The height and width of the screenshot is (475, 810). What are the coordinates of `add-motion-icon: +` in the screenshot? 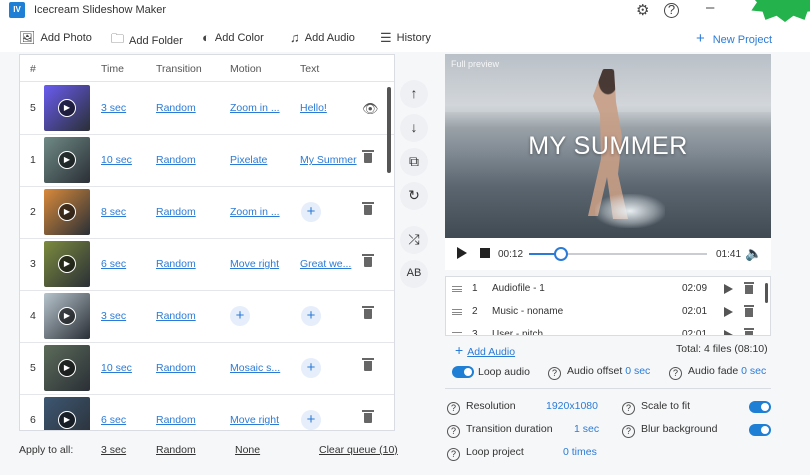 It's located at (240, 316).